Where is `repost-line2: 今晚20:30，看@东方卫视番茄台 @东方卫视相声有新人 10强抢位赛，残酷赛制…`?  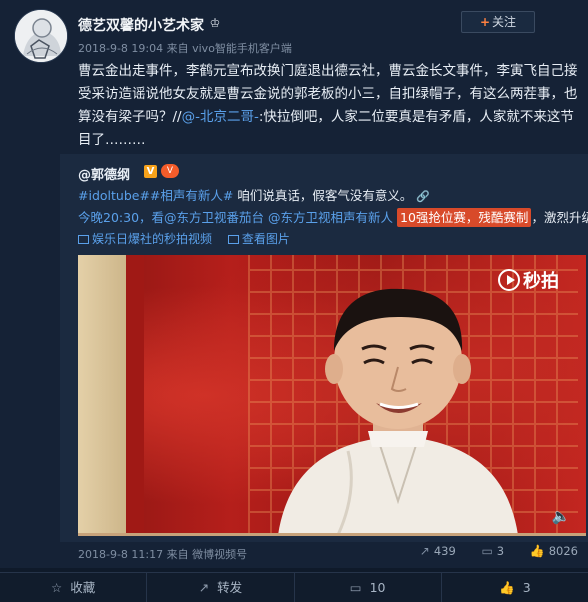
repost-line2: 今晚20:30，看@东方卫视番茄台 @东方卫视相声有新人 10强抢位赛，残酷赛制… is located at coordinates (333, 217).